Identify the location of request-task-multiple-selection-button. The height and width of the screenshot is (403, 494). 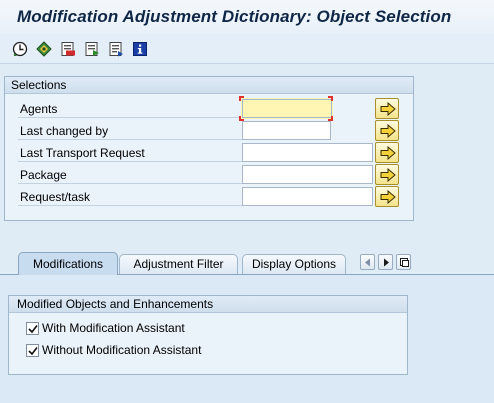
(387, 196).